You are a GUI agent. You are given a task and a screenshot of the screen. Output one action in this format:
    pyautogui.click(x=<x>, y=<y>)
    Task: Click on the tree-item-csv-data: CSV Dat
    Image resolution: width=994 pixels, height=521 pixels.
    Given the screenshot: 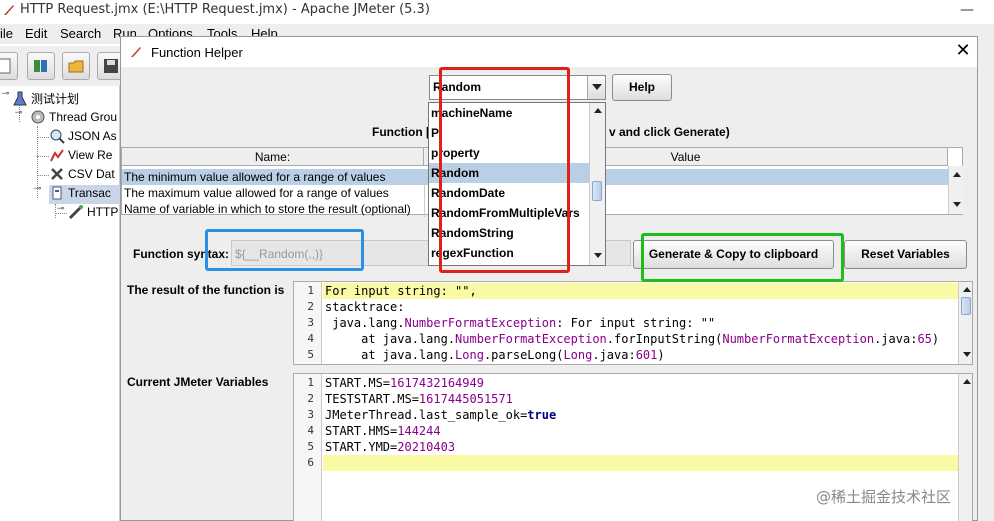 What is the action you would take?
    pyautogui.click(x=82, y=175)
    